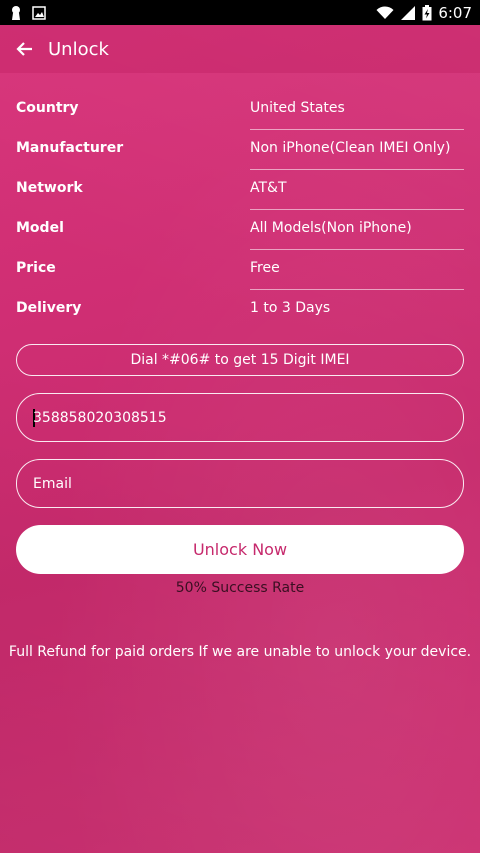  Describe the element at coordinates (240, 230) in the screenshot. I see `info-row-model: Model All Models(Non iPhone)` at that location.